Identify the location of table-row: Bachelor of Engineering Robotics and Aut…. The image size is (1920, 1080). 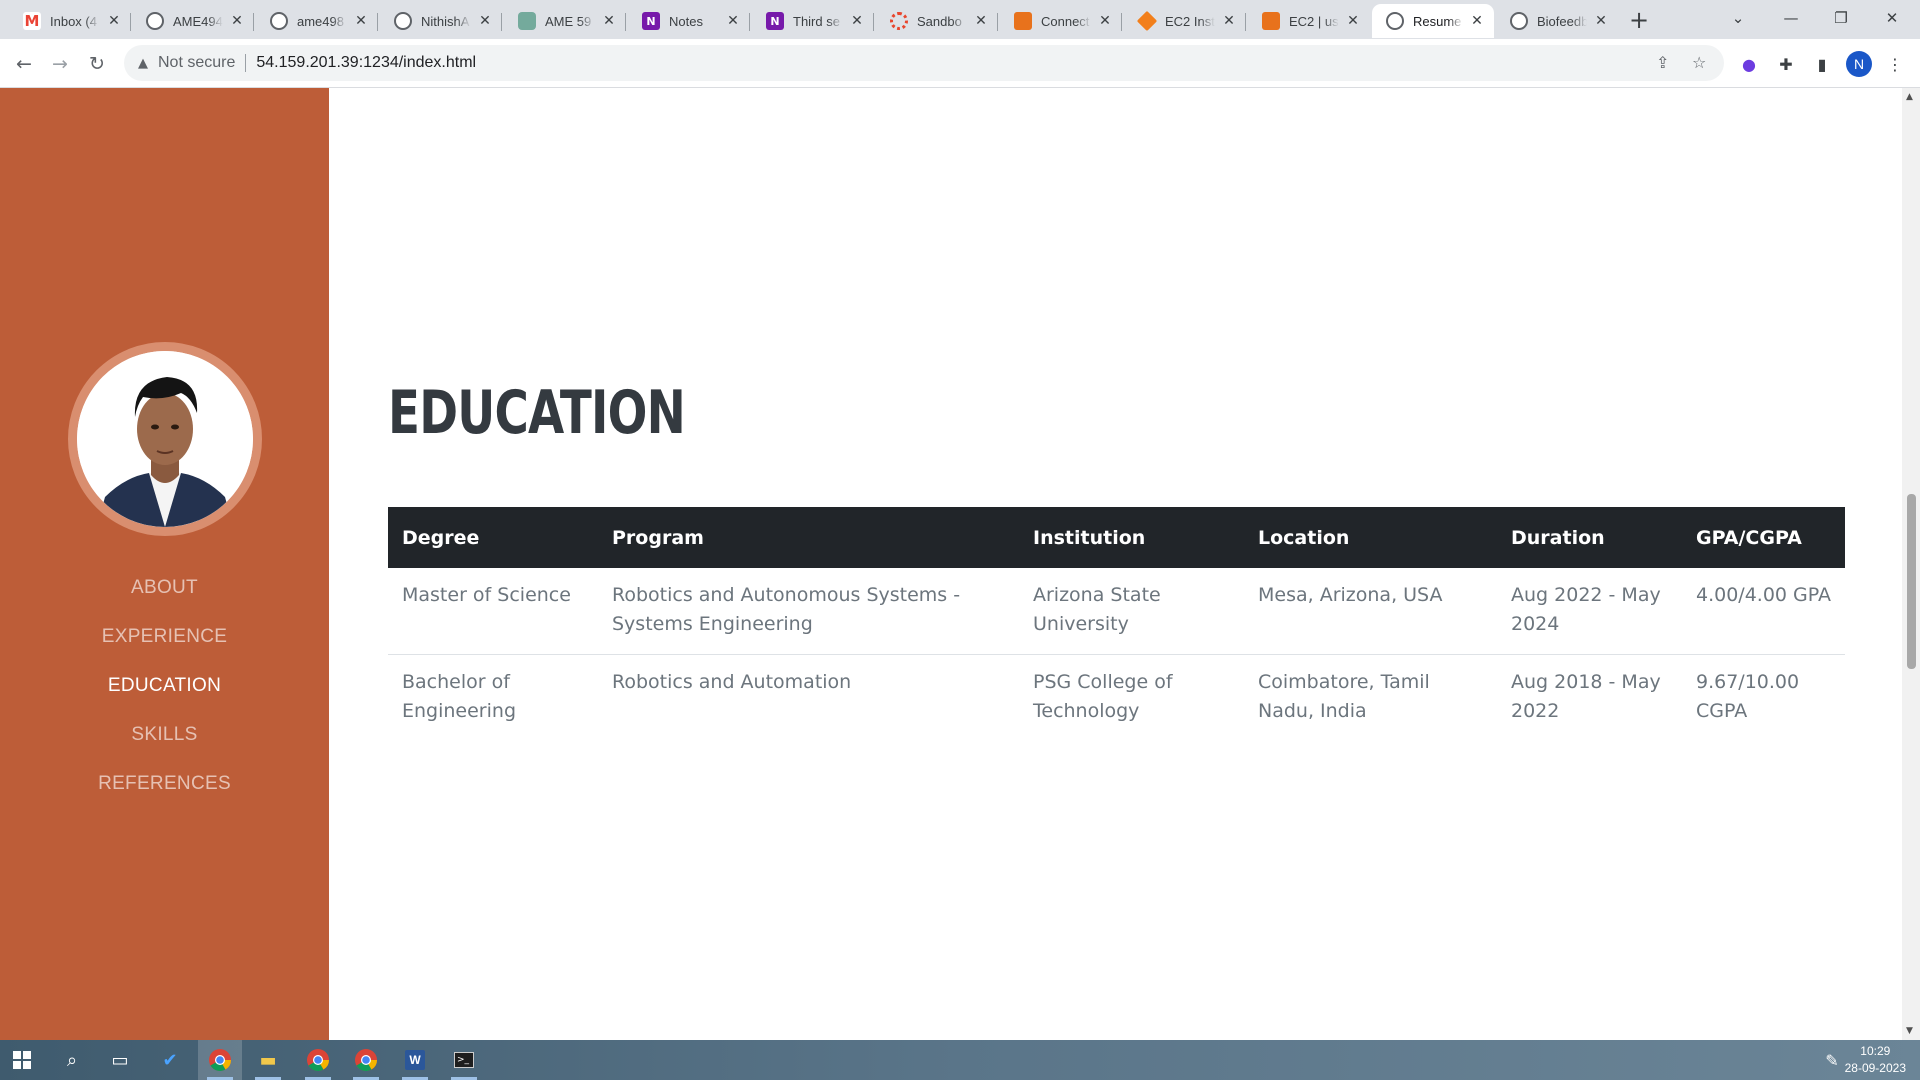
(1116, 698).